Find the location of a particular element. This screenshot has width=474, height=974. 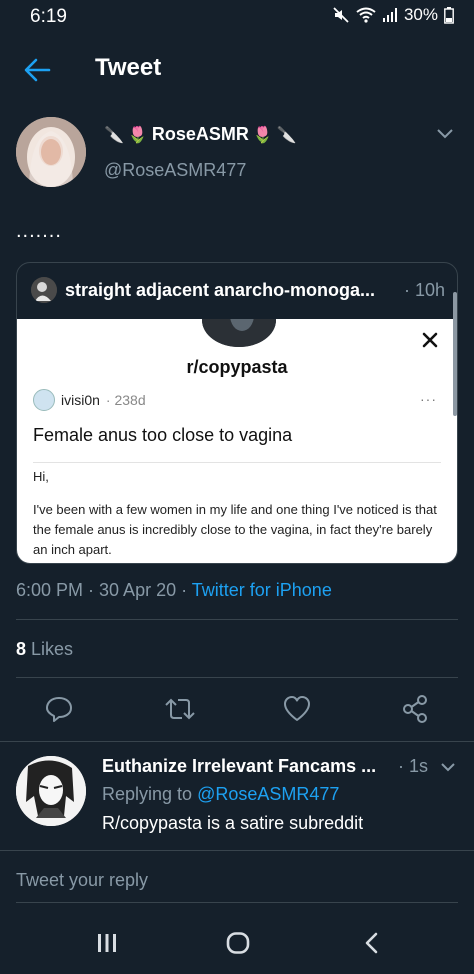

author-avatar is located at coordinates (51, 152).